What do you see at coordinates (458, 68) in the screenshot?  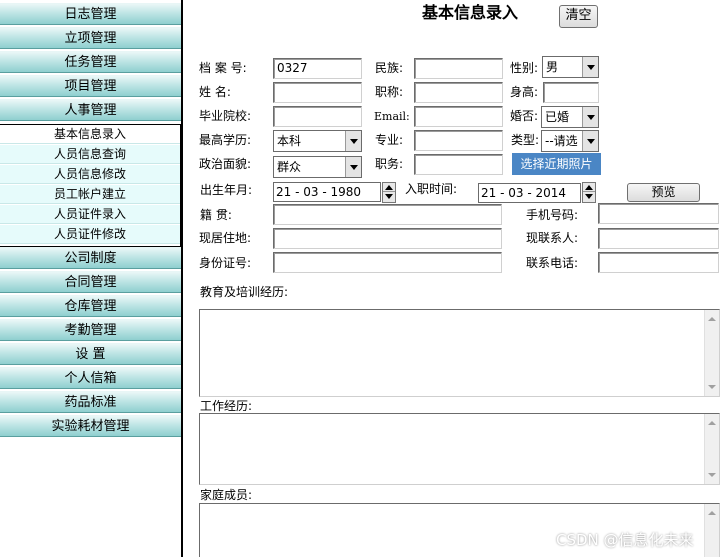 I see `ethnicity-input` at bounding box center [458, 68].